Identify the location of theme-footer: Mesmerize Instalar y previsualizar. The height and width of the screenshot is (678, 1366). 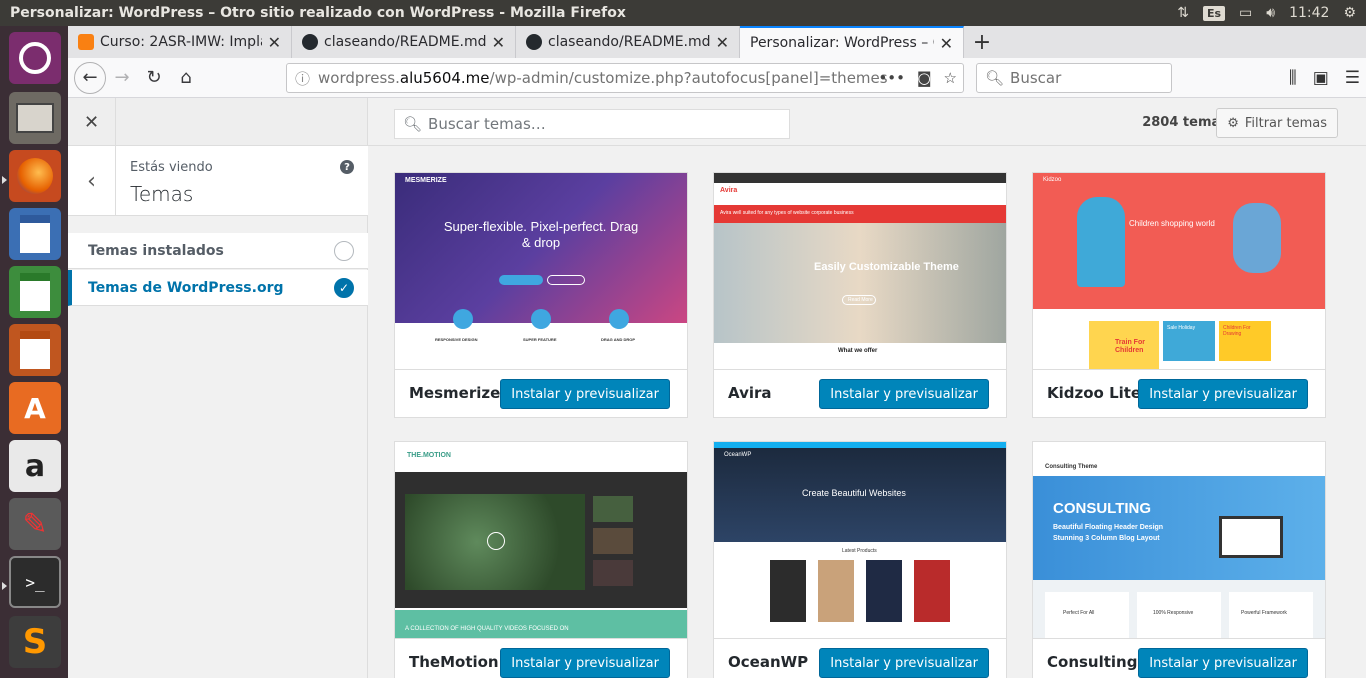
(541, 393).